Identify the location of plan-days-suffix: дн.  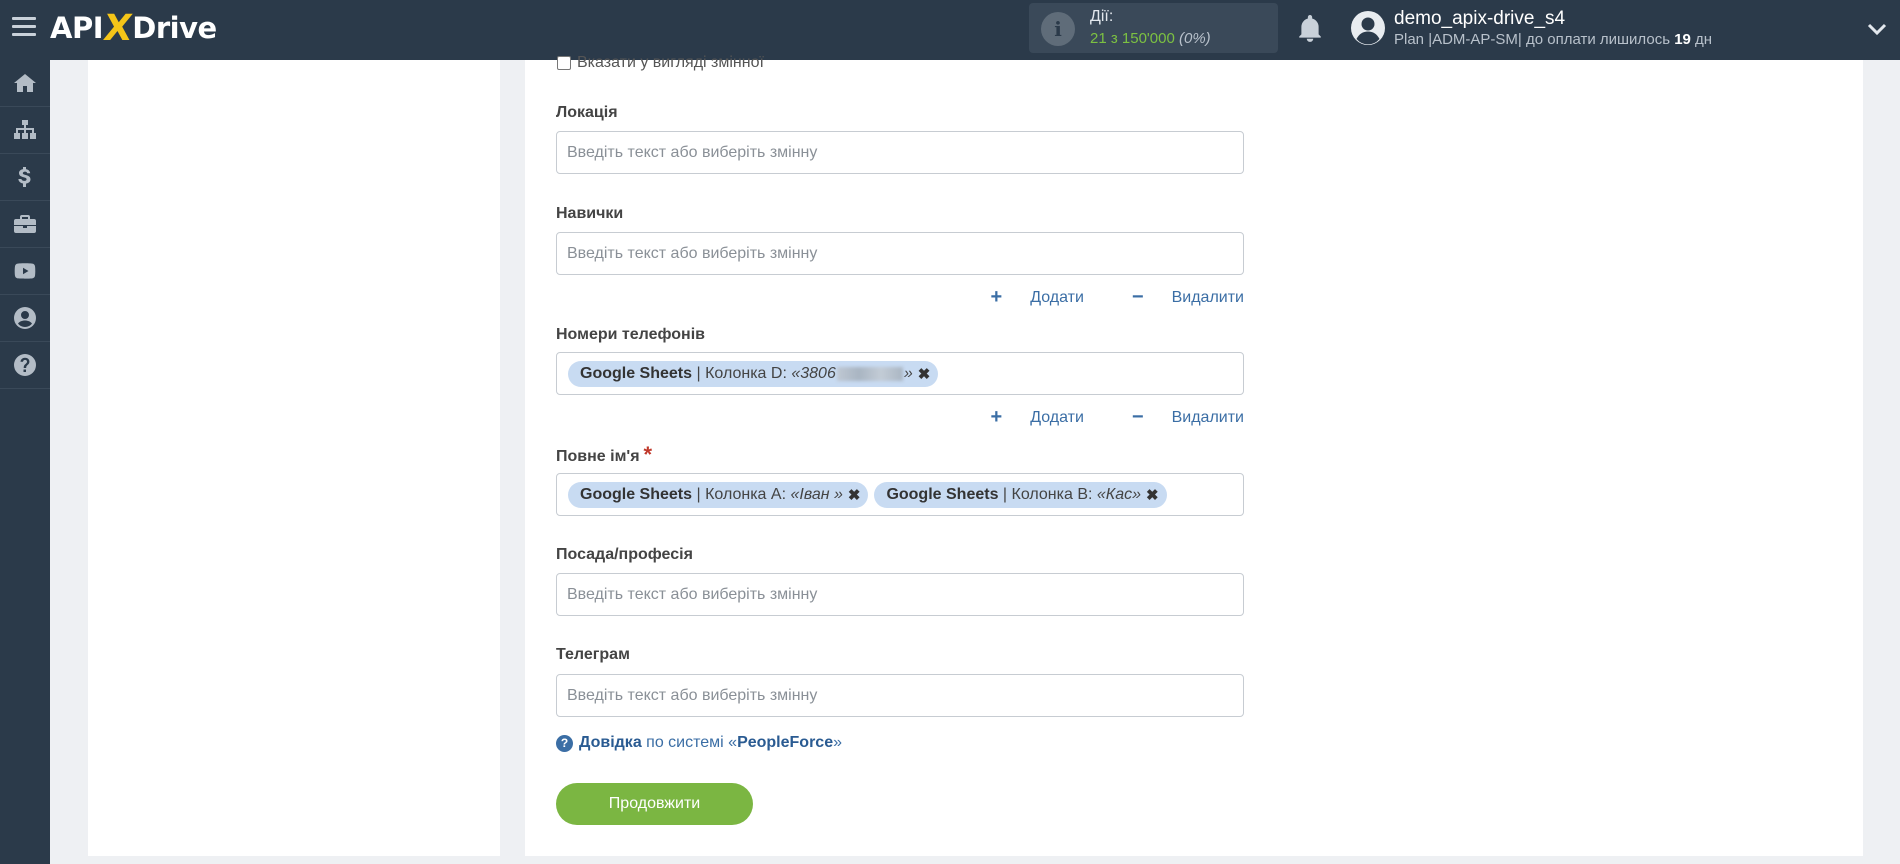
(1704, 39).